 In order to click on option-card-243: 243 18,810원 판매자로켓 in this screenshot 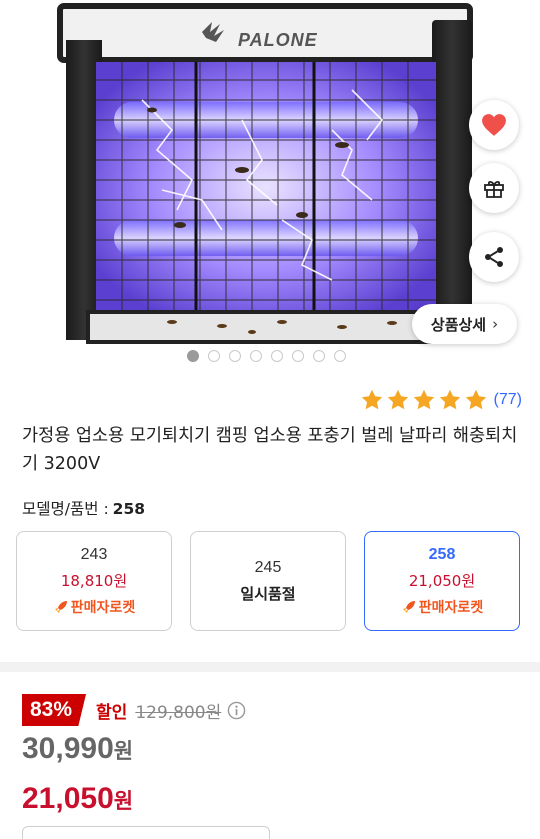, I will do `click(94, 581)`.